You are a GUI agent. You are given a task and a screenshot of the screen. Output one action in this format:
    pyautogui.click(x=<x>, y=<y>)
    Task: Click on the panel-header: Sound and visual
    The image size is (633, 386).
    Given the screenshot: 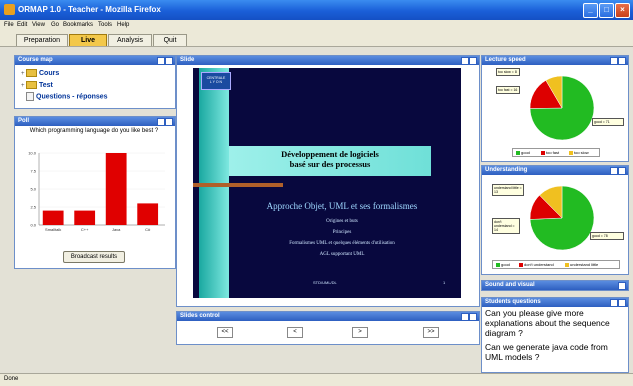 What is the action you would take?
    pyautogui.click(x=555, y=285)
    